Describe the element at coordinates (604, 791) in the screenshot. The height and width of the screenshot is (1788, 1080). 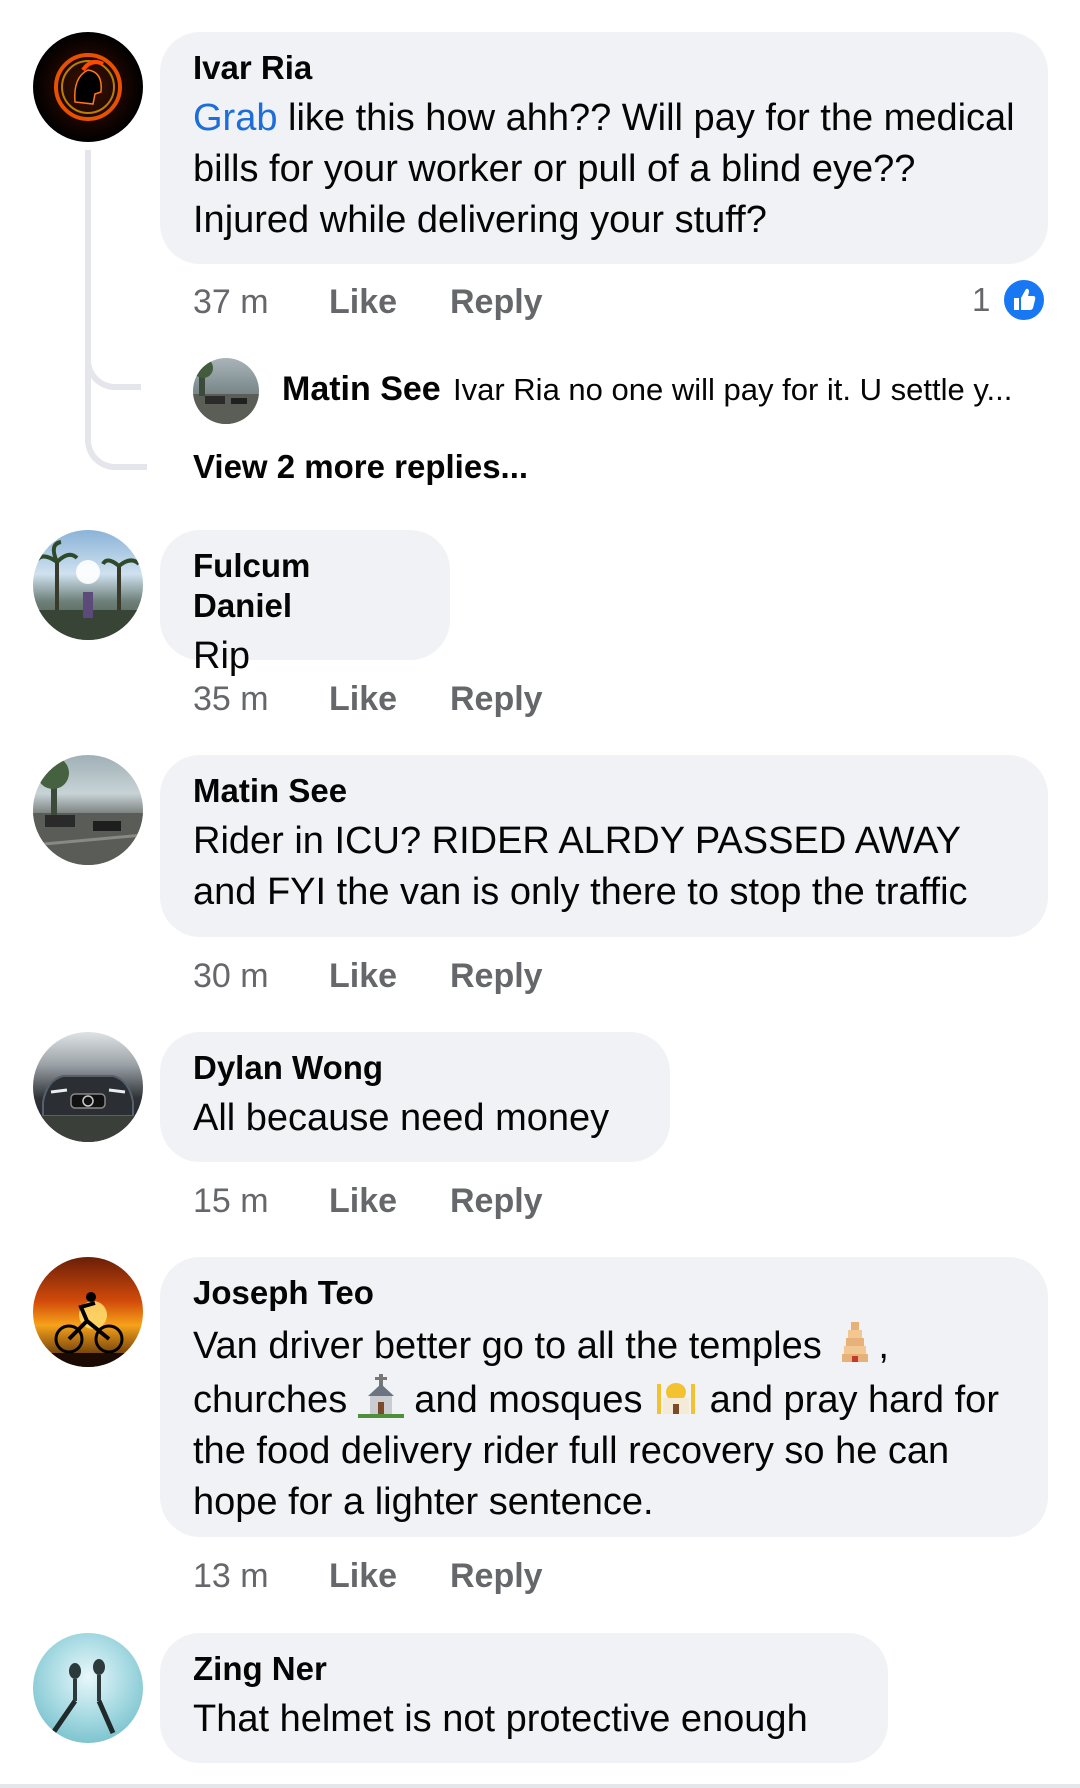
I see `comment-author: Matin See` at that location.